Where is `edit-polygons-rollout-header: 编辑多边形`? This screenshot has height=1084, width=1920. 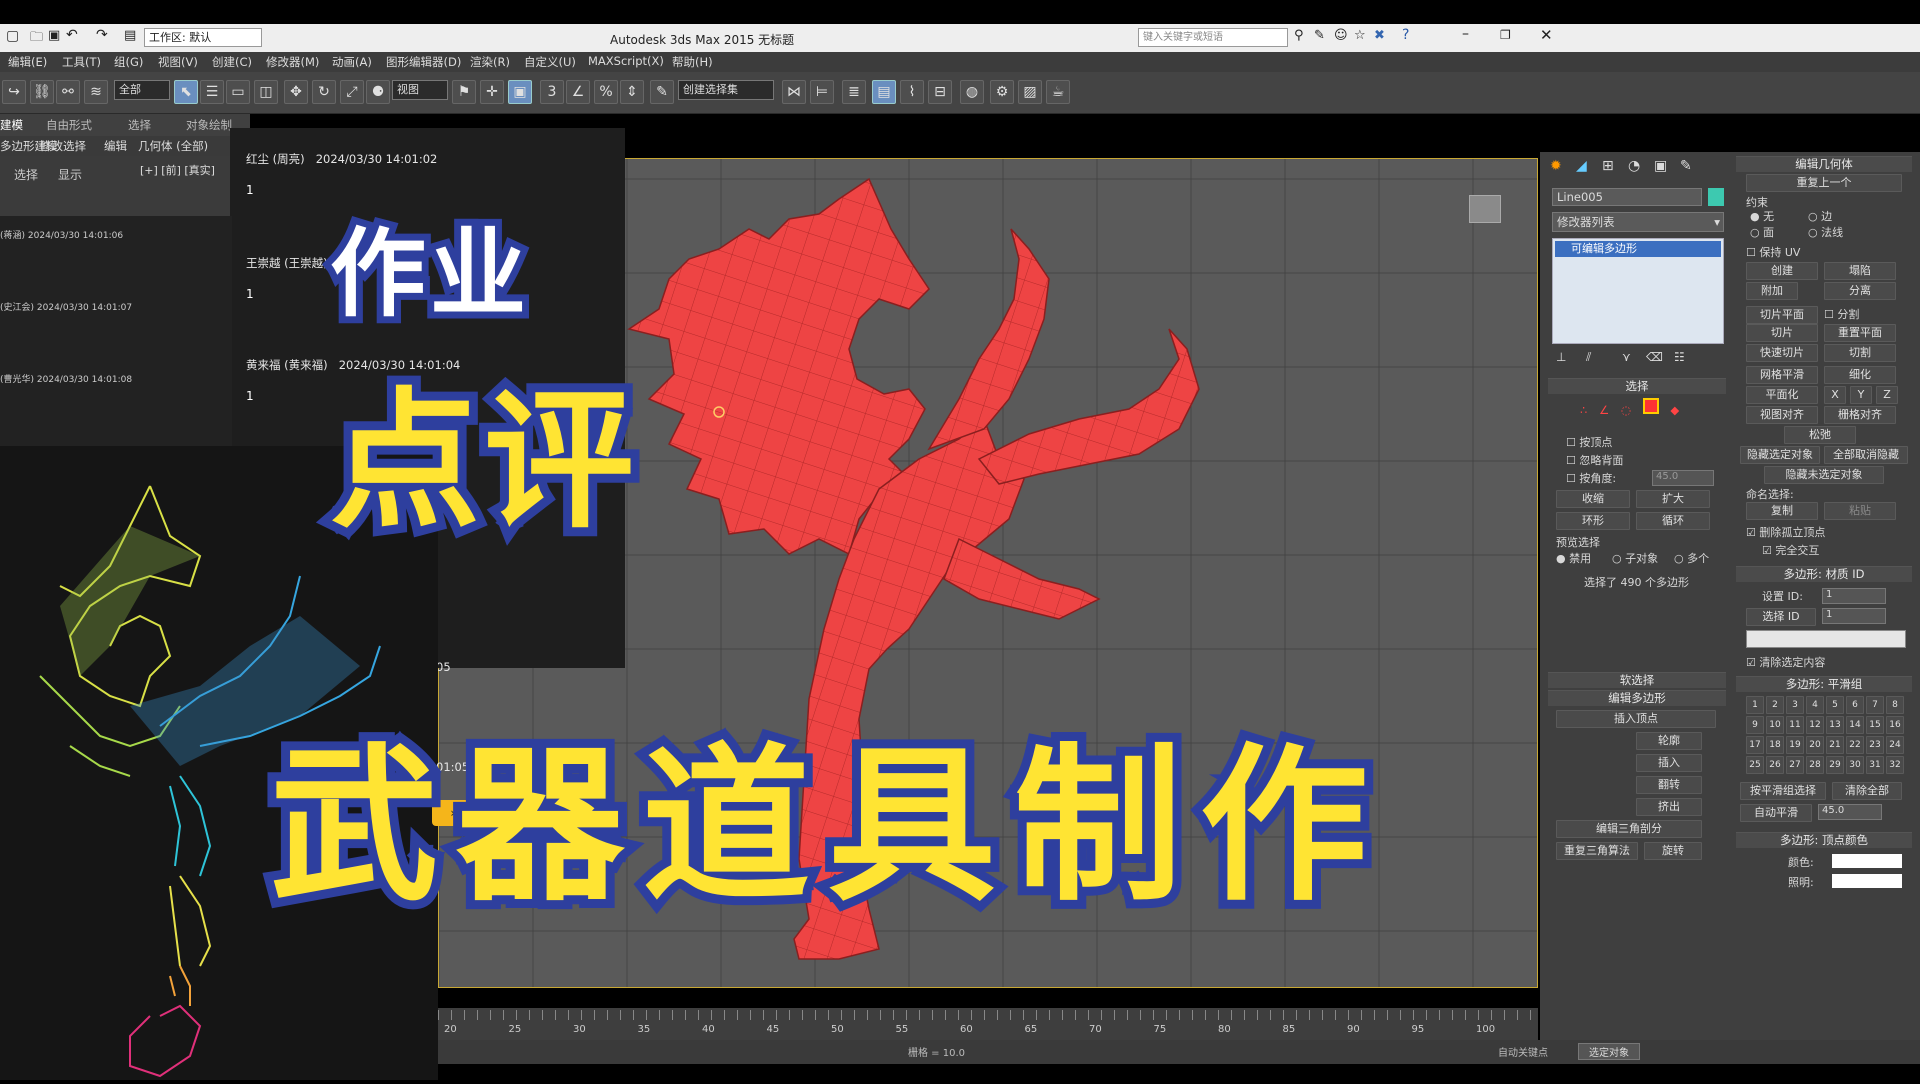 edit-polygons-rollout-header: 编辑多边形 is located at coordinates (1637, 698).